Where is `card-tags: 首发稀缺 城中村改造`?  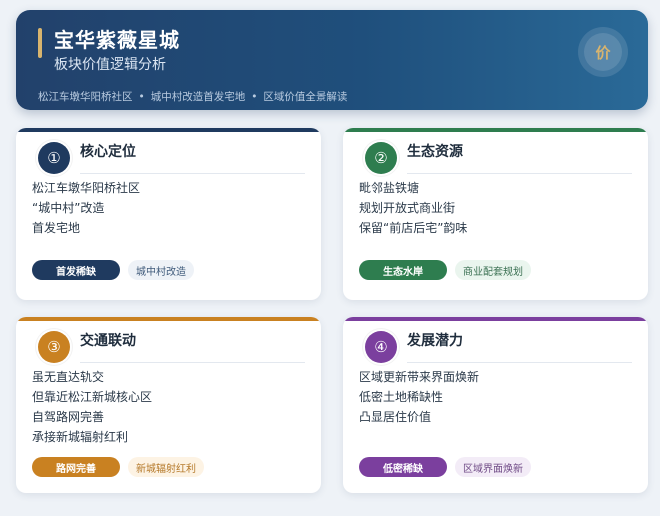
card-tags: 首发稀缺 城中村改造 is located at coordinates (113, 270).